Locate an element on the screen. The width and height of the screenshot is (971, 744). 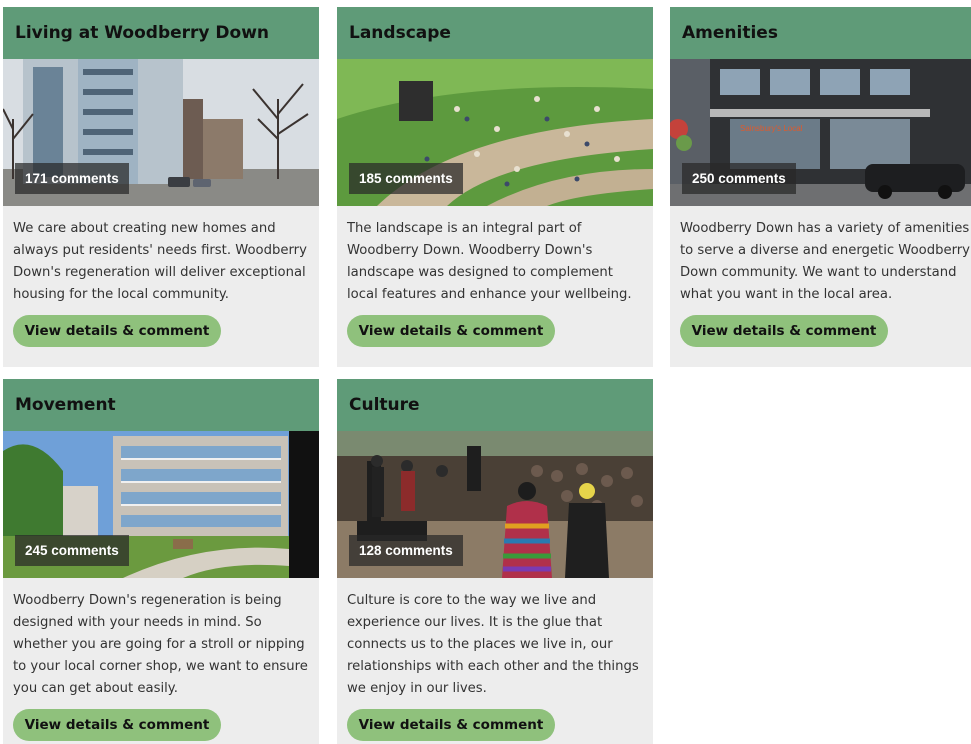
card-image-living: 171 comments is located at coordinates (161, 132).